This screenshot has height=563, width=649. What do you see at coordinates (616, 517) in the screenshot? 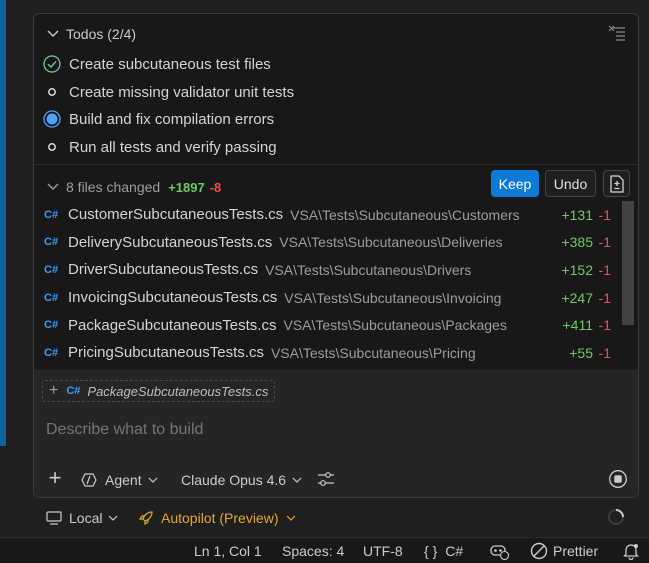
I see `loading-spinner-icon` at bounding box center [616, 517].